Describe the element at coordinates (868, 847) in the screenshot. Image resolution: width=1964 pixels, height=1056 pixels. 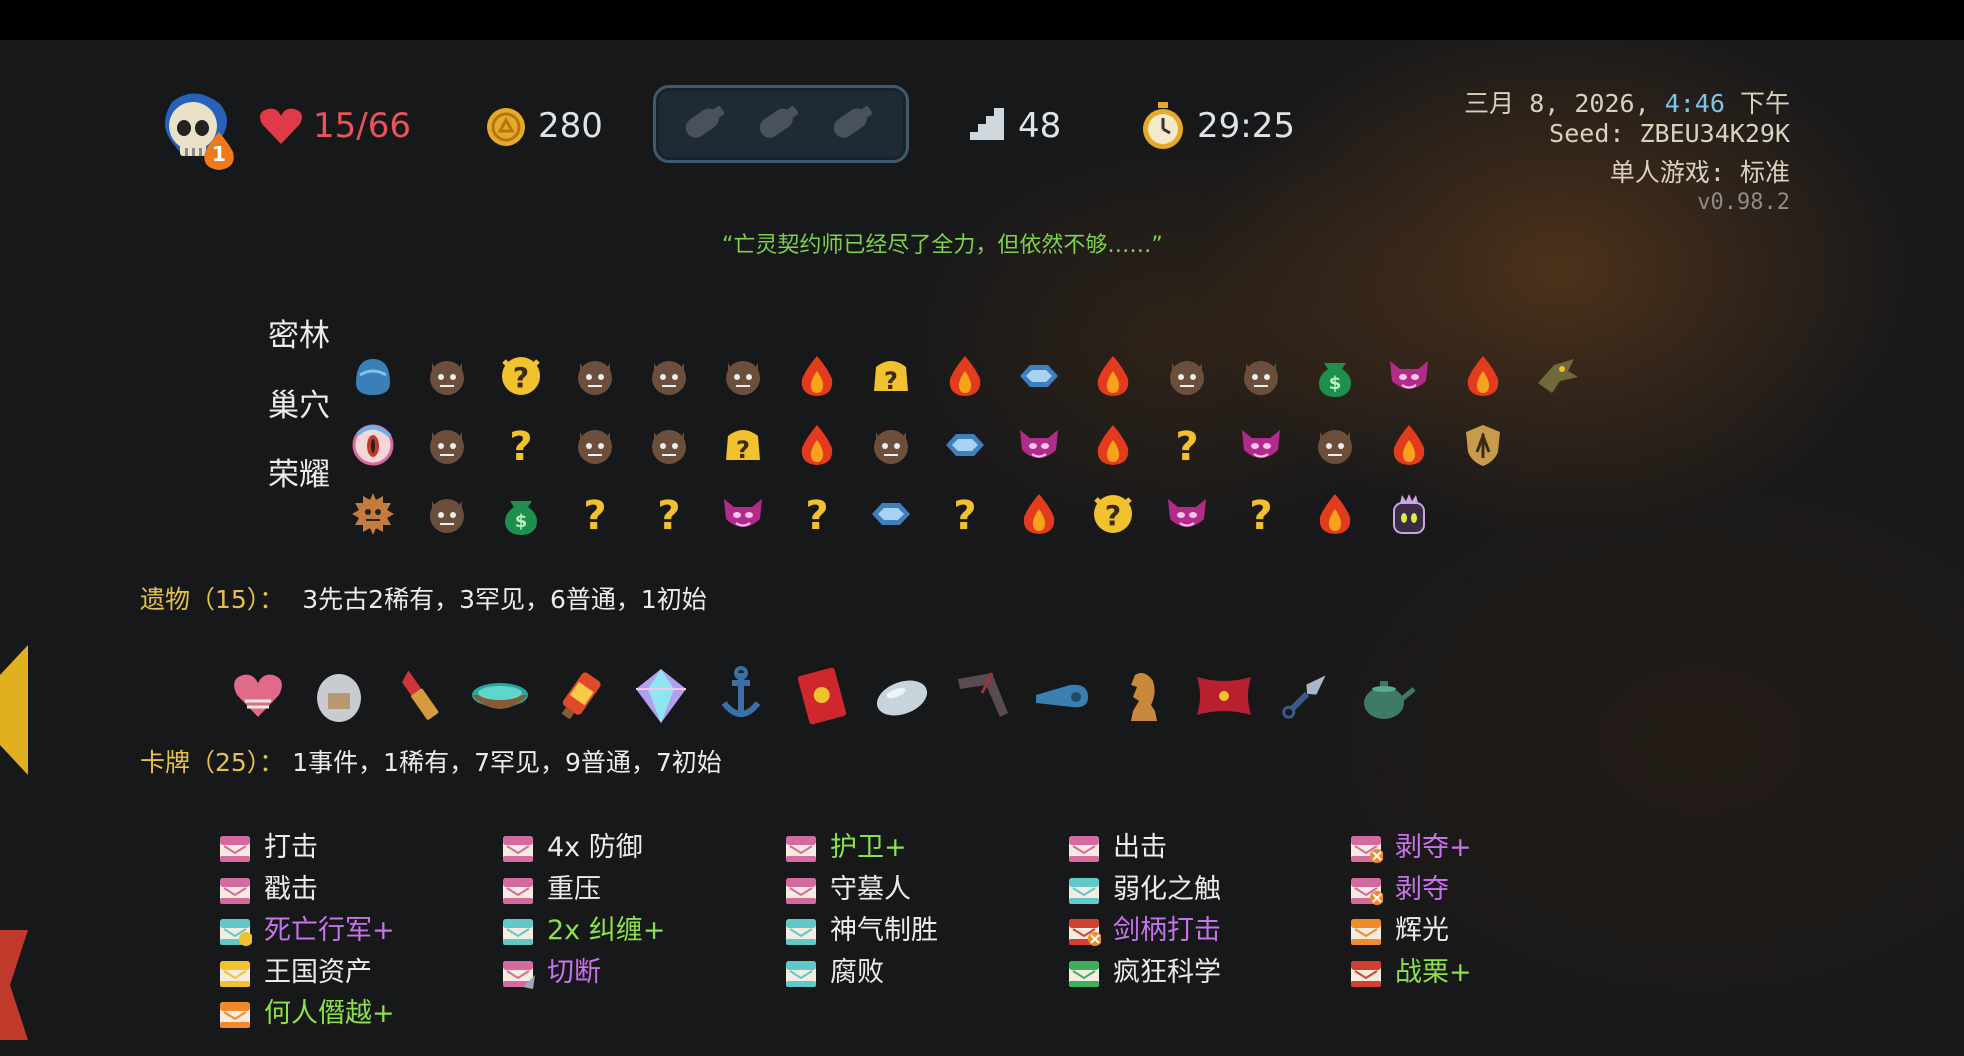
I see `card-name: 护卫+` at that location.